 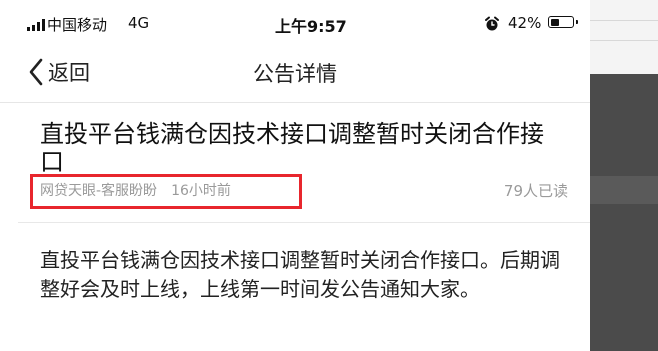 What do you see at coordinates (292, 148) in the screenshot?
I see `article-title: 直投平台钱满仓因技术接口调整暂时关闭合作接口` at bounding box center [292, 148].